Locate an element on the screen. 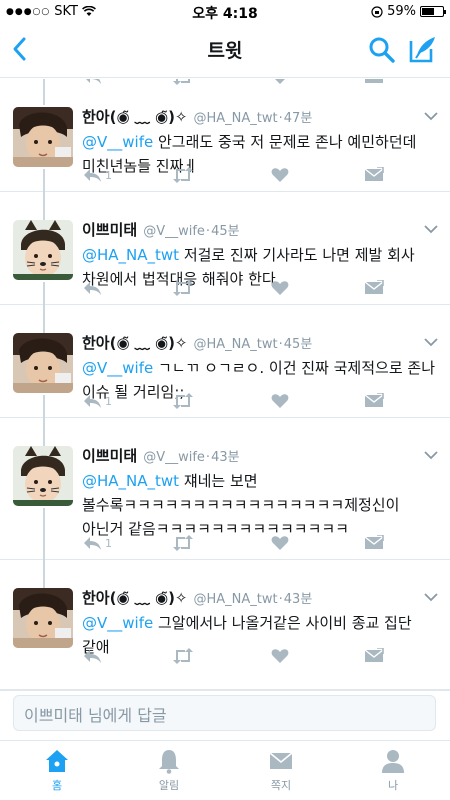  tab-home: 홈 is located at coordinates (57, 770).